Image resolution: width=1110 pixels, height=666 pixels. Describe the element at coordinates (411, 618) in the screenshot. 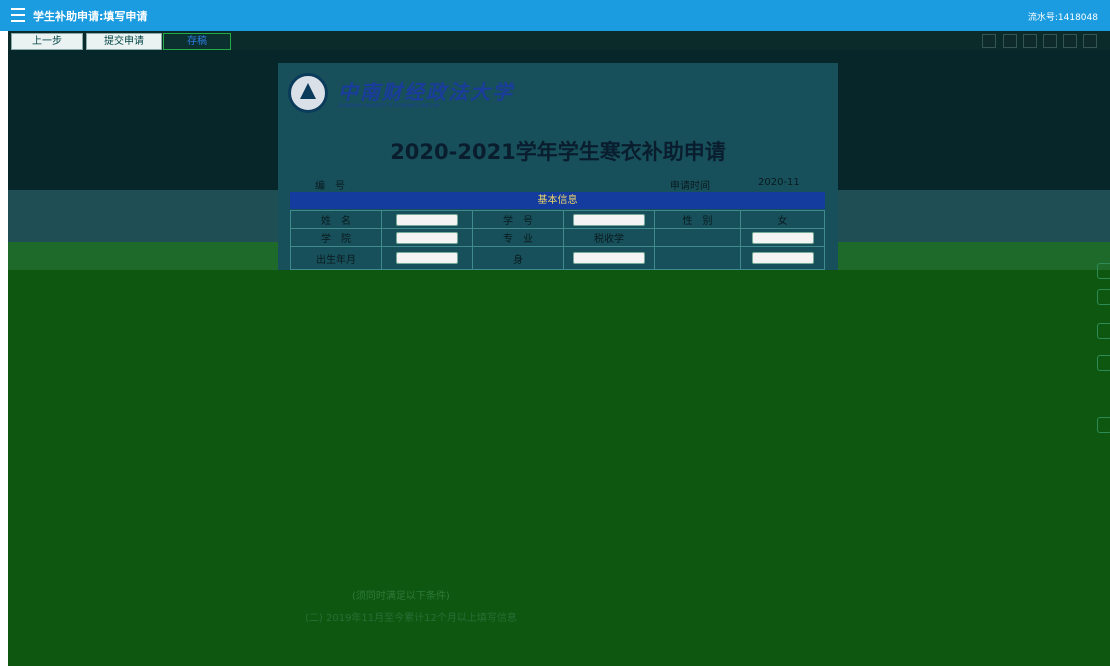

I see `ghost-detail-line: (二) 2019年11月至今累计12个月以上填写信息` at that location.